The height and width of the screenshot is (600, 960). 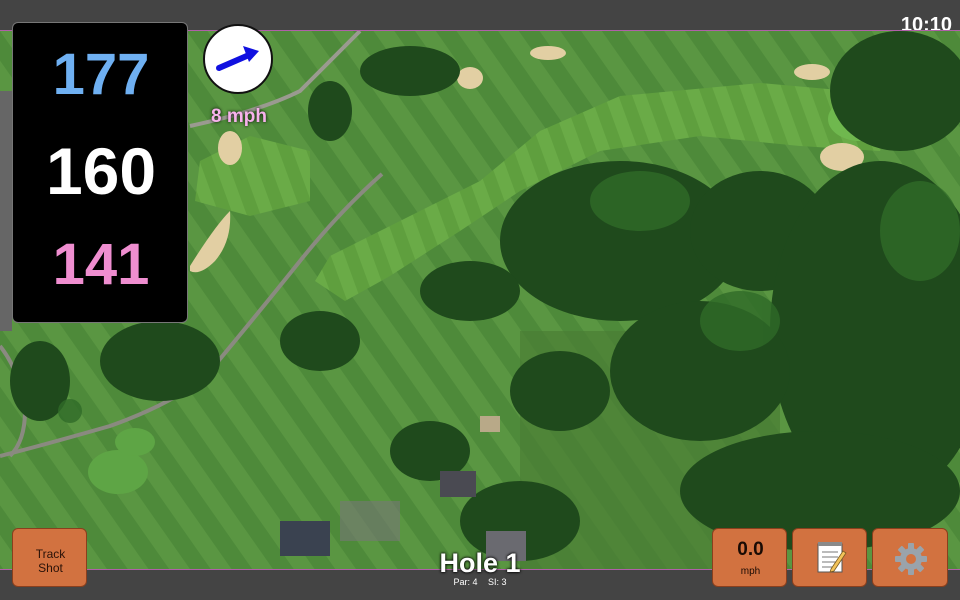 I want to click on settings-button, so click(x=910, y=557).